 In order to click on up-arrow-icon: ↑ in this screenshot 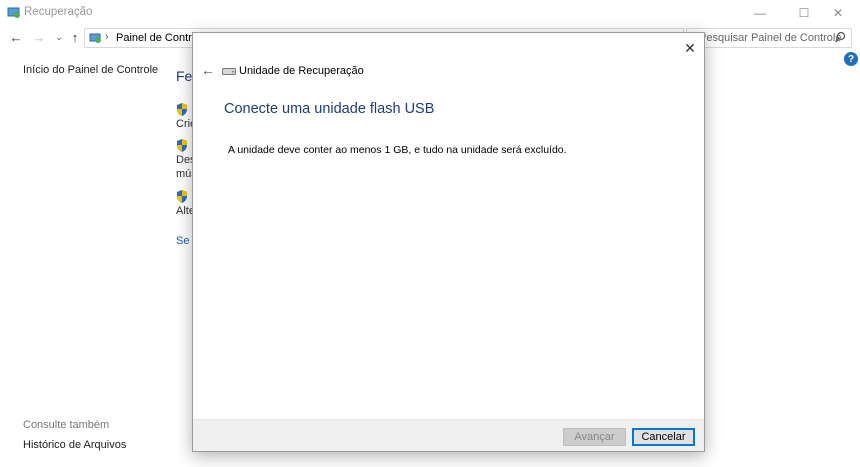, I will do `click(75, 37)`.